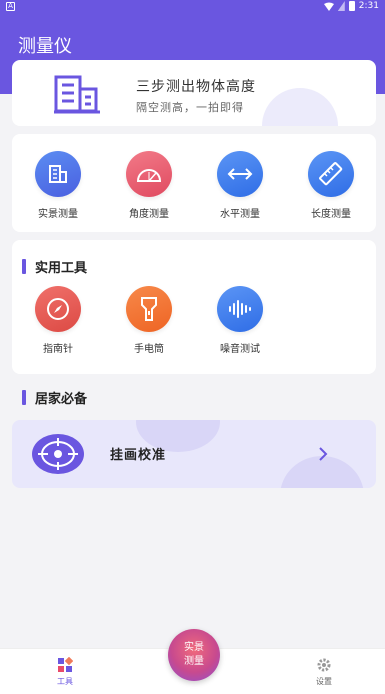  What do you see at coordinates (58, 214) in the screenshot?
I see `tool-label: 实景测量` at bounding box center [58, 214].